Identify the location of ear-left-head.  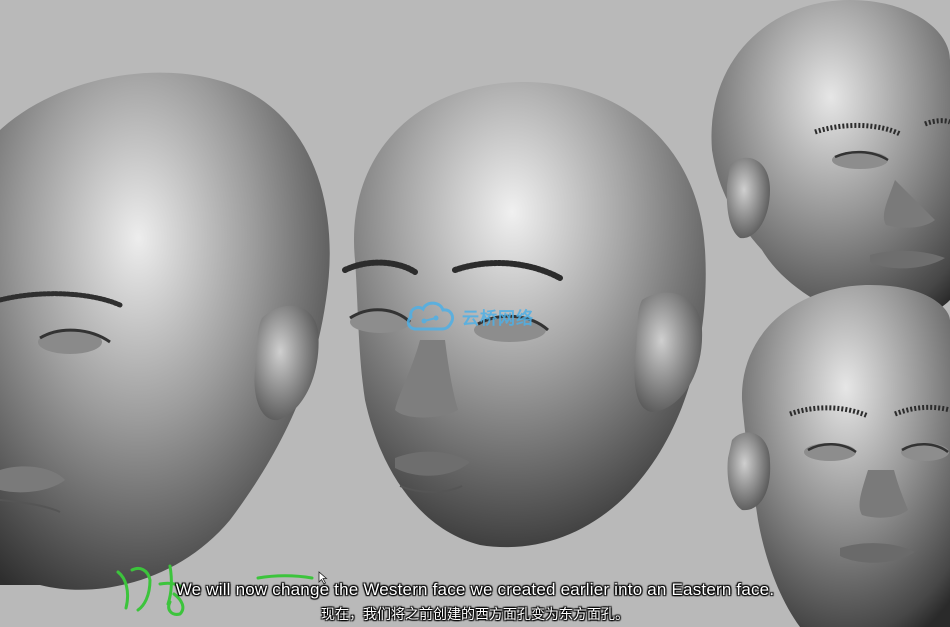
(286, 363).